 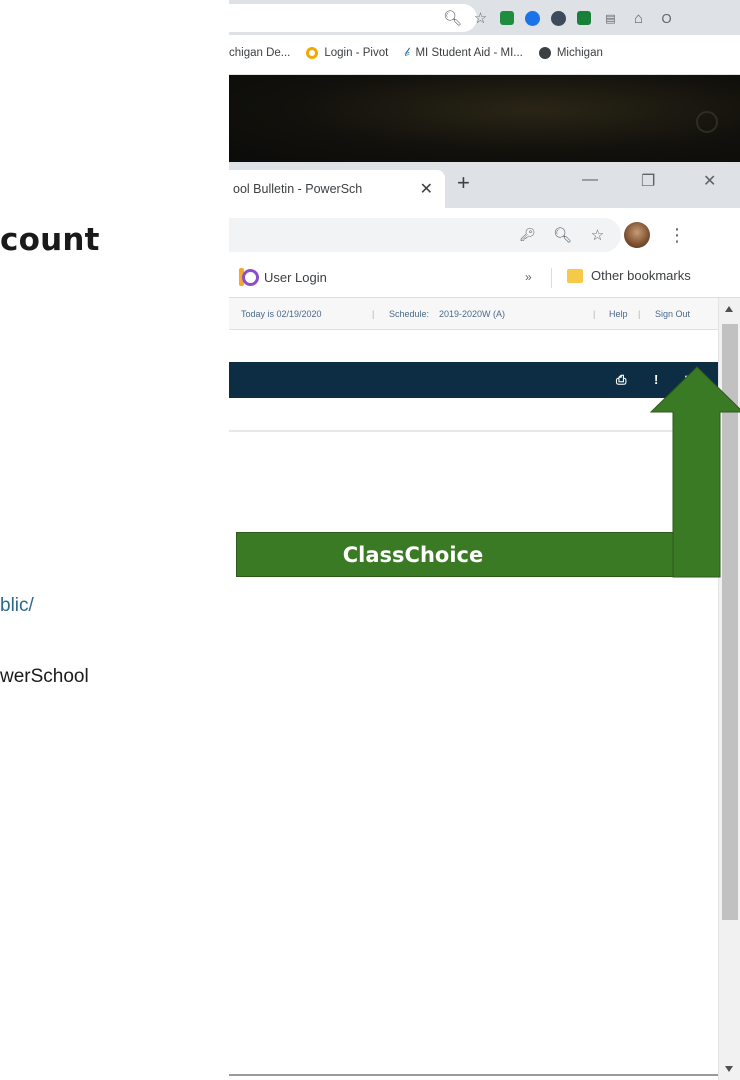 What do you see at coordinates (638, 18) in the screenshot?
I see `extension-house-icon: ⌂` at bounding box center [638, 18].